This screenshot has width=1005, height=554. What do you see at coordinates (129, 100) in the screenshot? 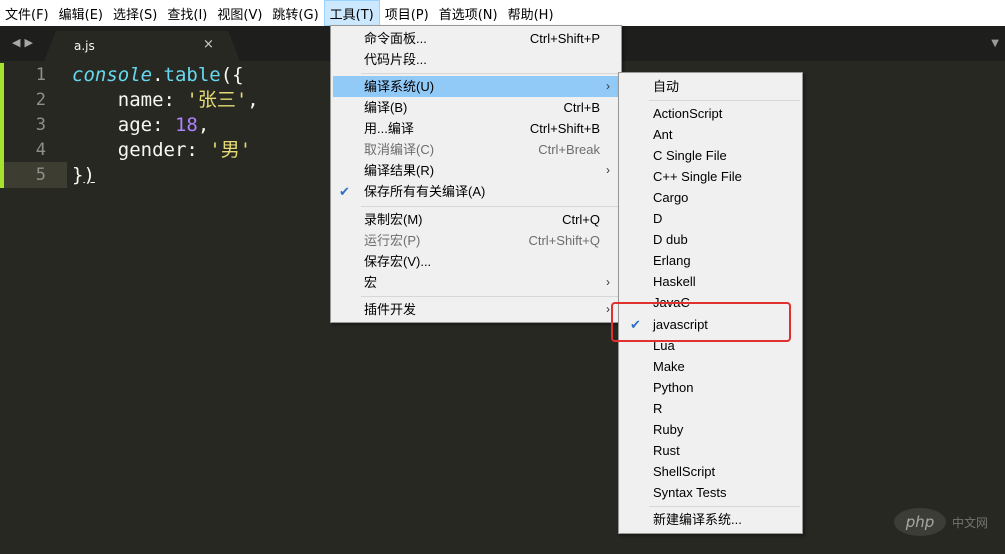
I see `code-token: name:` at bounding box center [129, 100].